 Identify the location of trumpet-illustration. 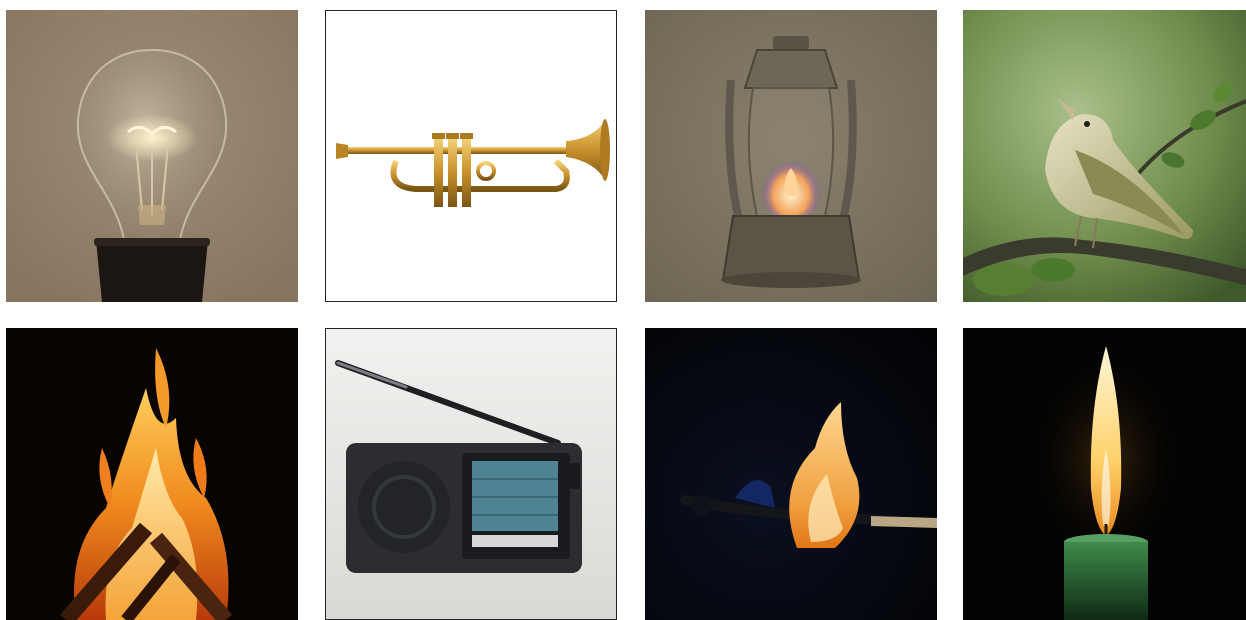
(471, 156).